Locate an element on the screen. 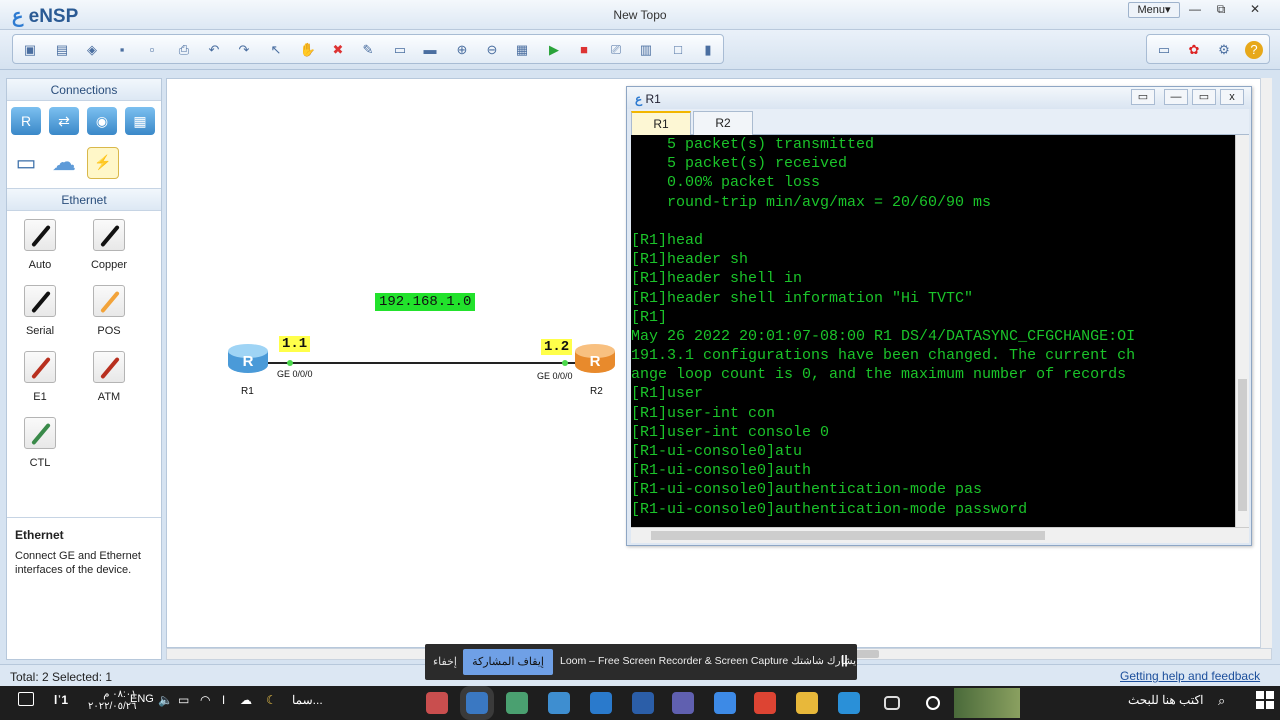 The height and width of the screenshot is (720, 1280). moon-icon: ☾ is located at coordinates (271, 700).